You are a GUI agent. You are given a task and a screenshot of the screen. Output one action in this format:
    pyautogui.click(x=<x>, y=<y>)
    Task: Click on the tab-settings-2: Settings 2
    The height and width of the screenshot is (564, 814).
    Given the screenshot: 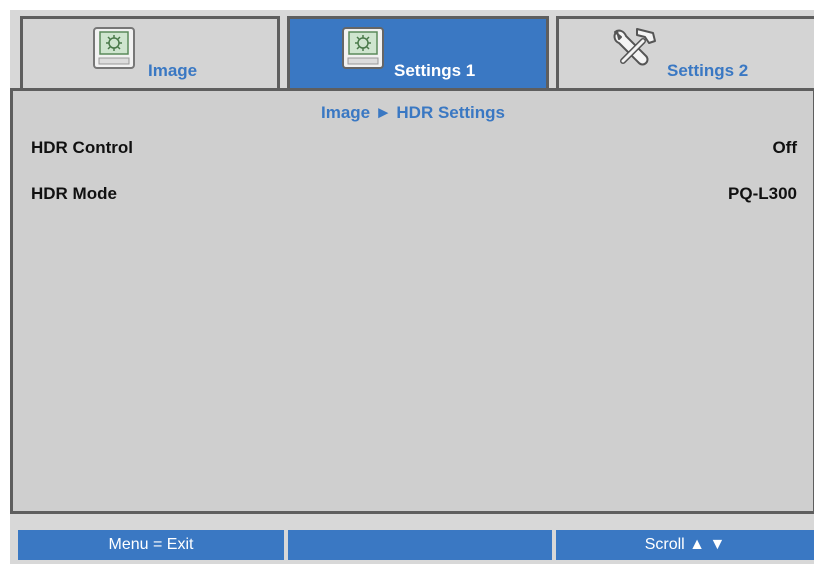 What is the action you would take?
    pyautogui.click(x=685, y=54)
    